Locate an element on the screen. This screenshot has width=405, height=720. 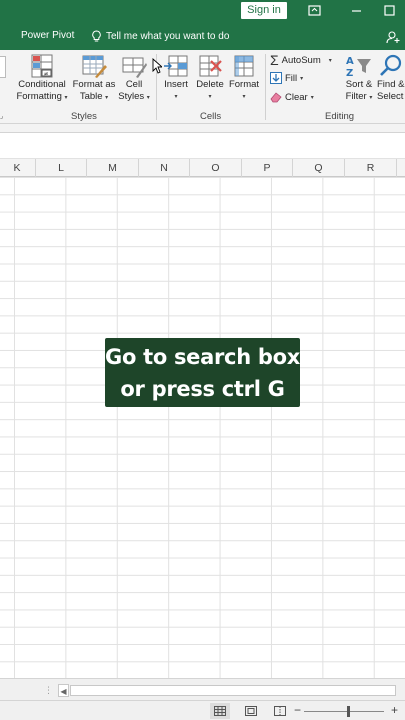
autosum-button: Σ AutoSum ▾ is located at coordinates (301, 60).